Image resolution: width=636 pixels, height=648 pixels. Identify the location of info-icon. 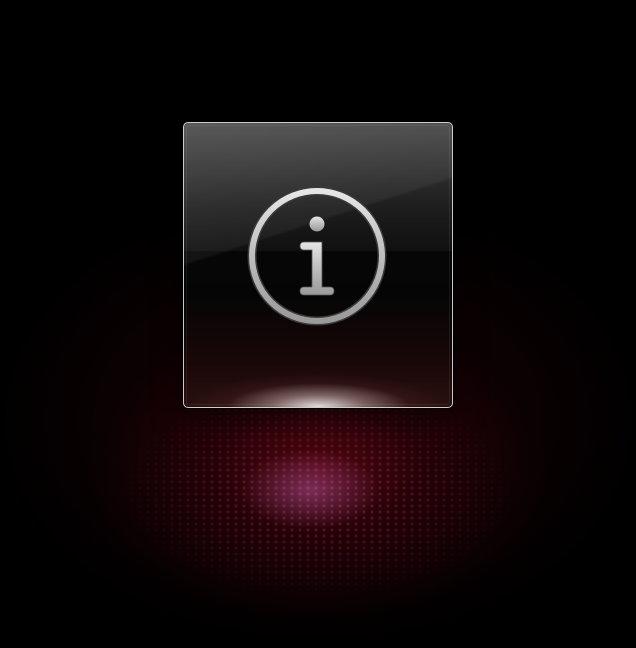
(317, 256).